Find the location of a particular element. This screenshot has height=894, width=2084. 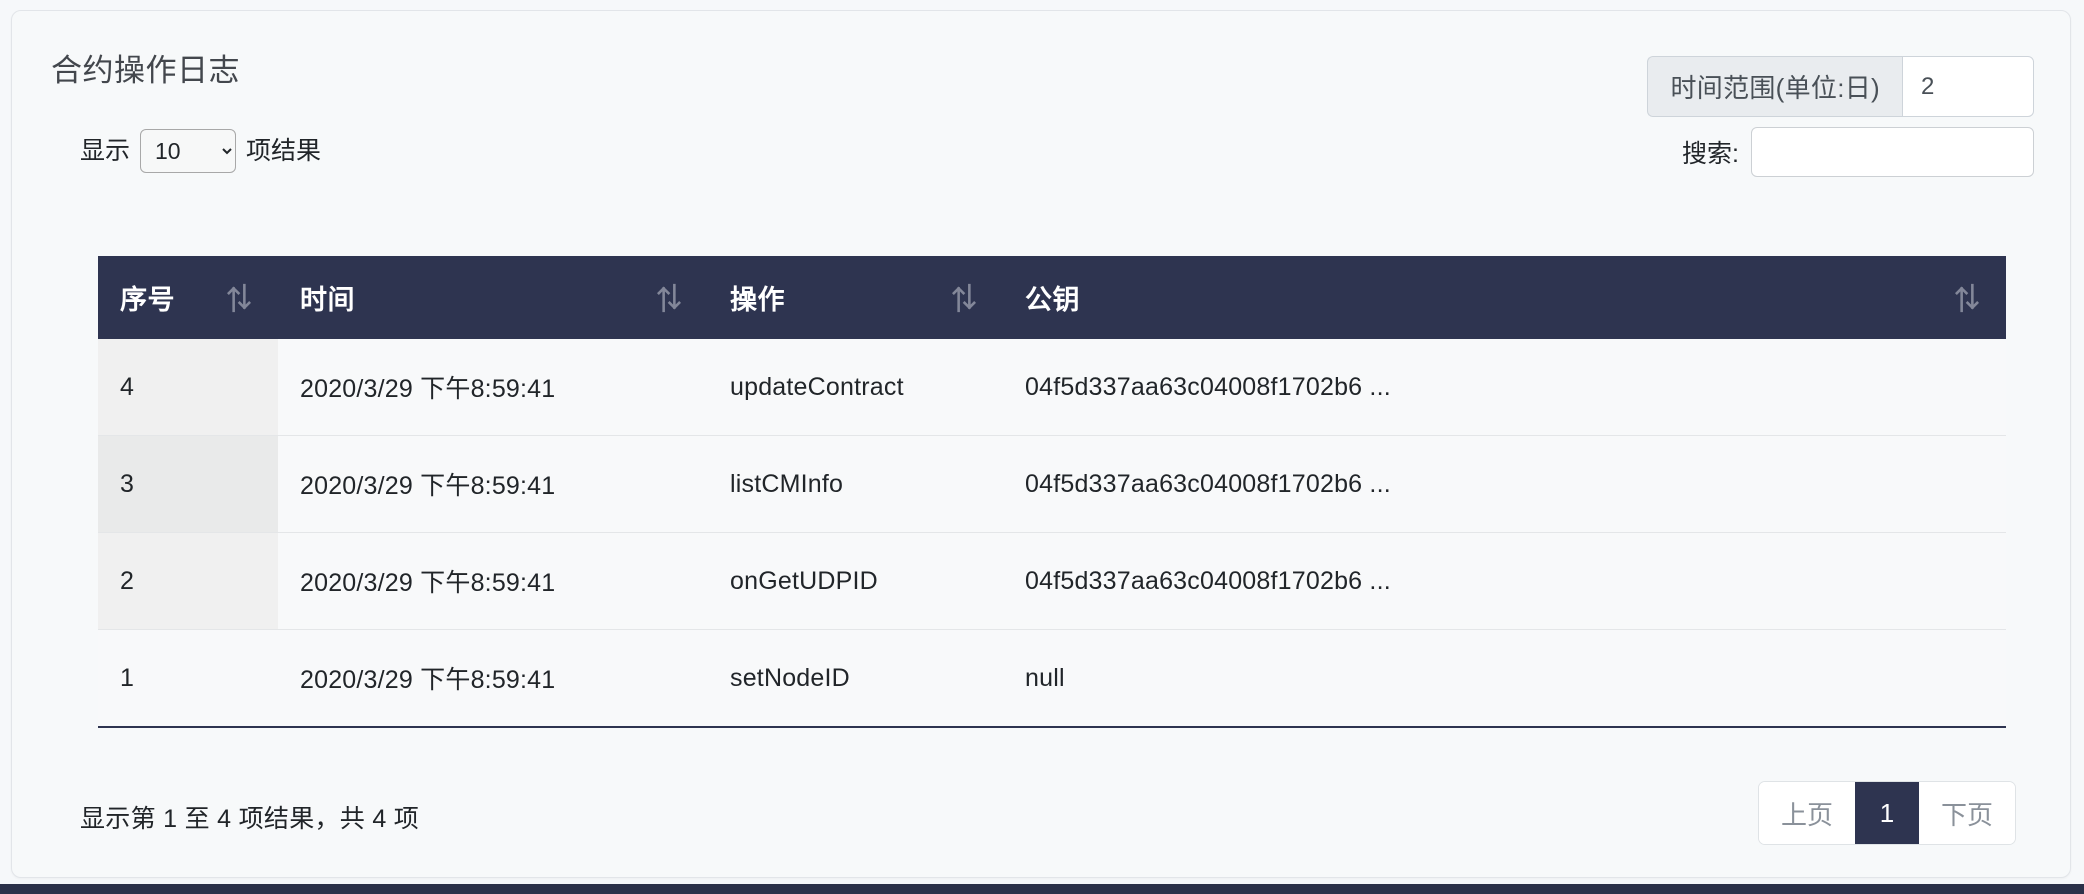

table-header-row: 序号 时间 操作 公钥 is located at coordinates (1052, 297).